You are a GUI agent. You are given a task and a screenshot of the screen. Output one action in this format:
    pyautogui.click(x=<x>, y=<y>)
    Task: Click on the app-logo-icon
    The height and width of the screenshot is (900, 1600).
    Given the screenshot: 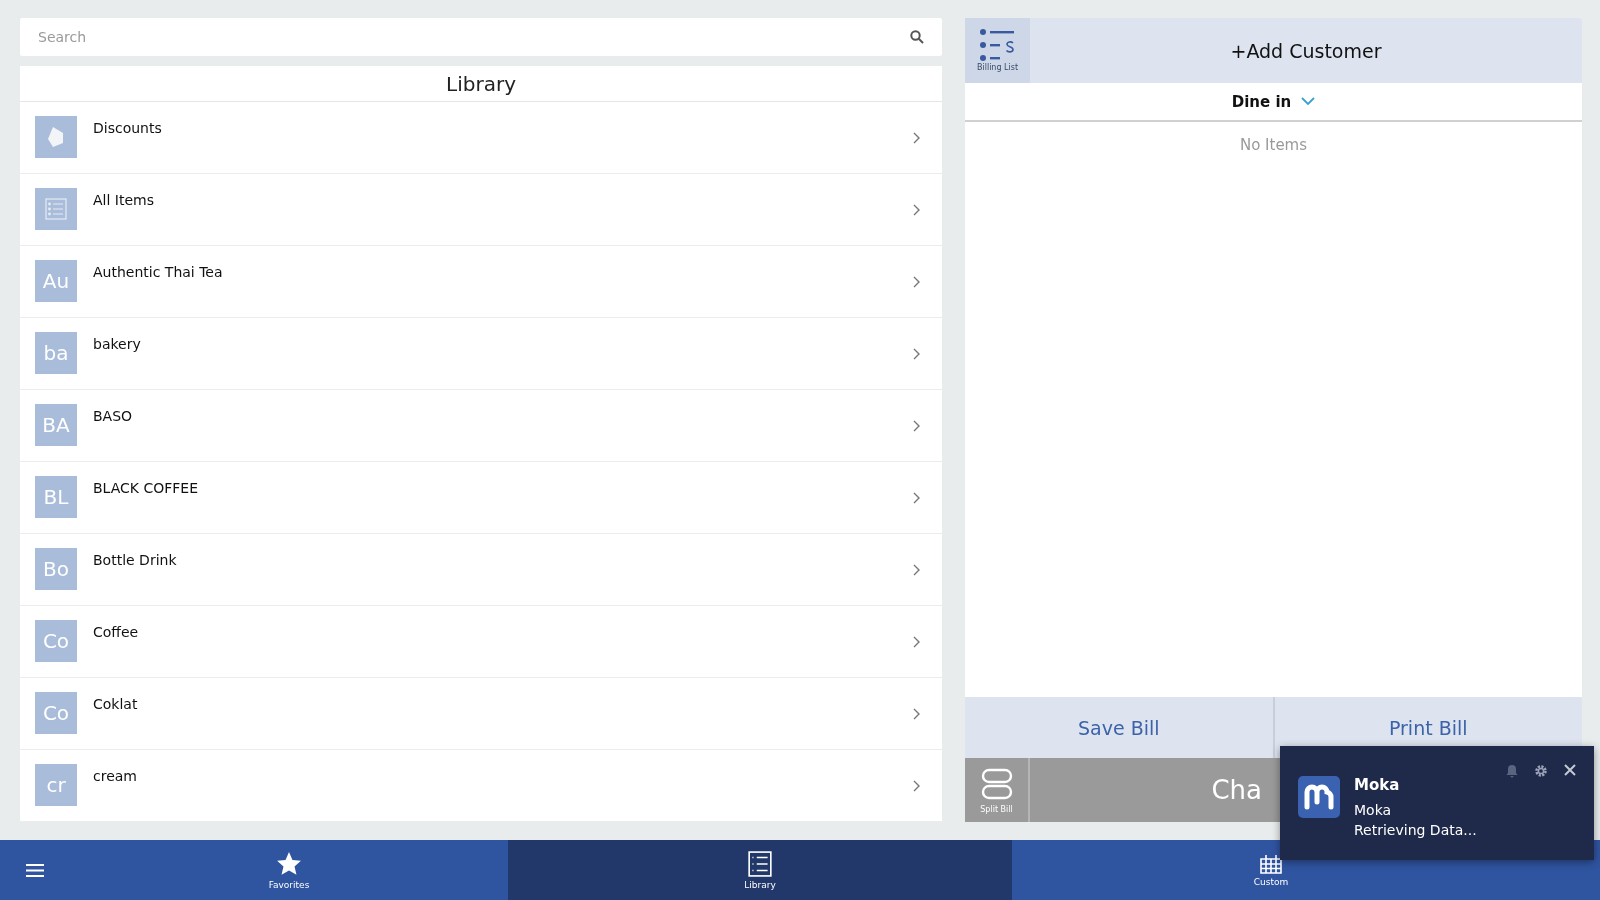 What is the action you would take?
    pyautogui.click(x=1319, y=797)
    